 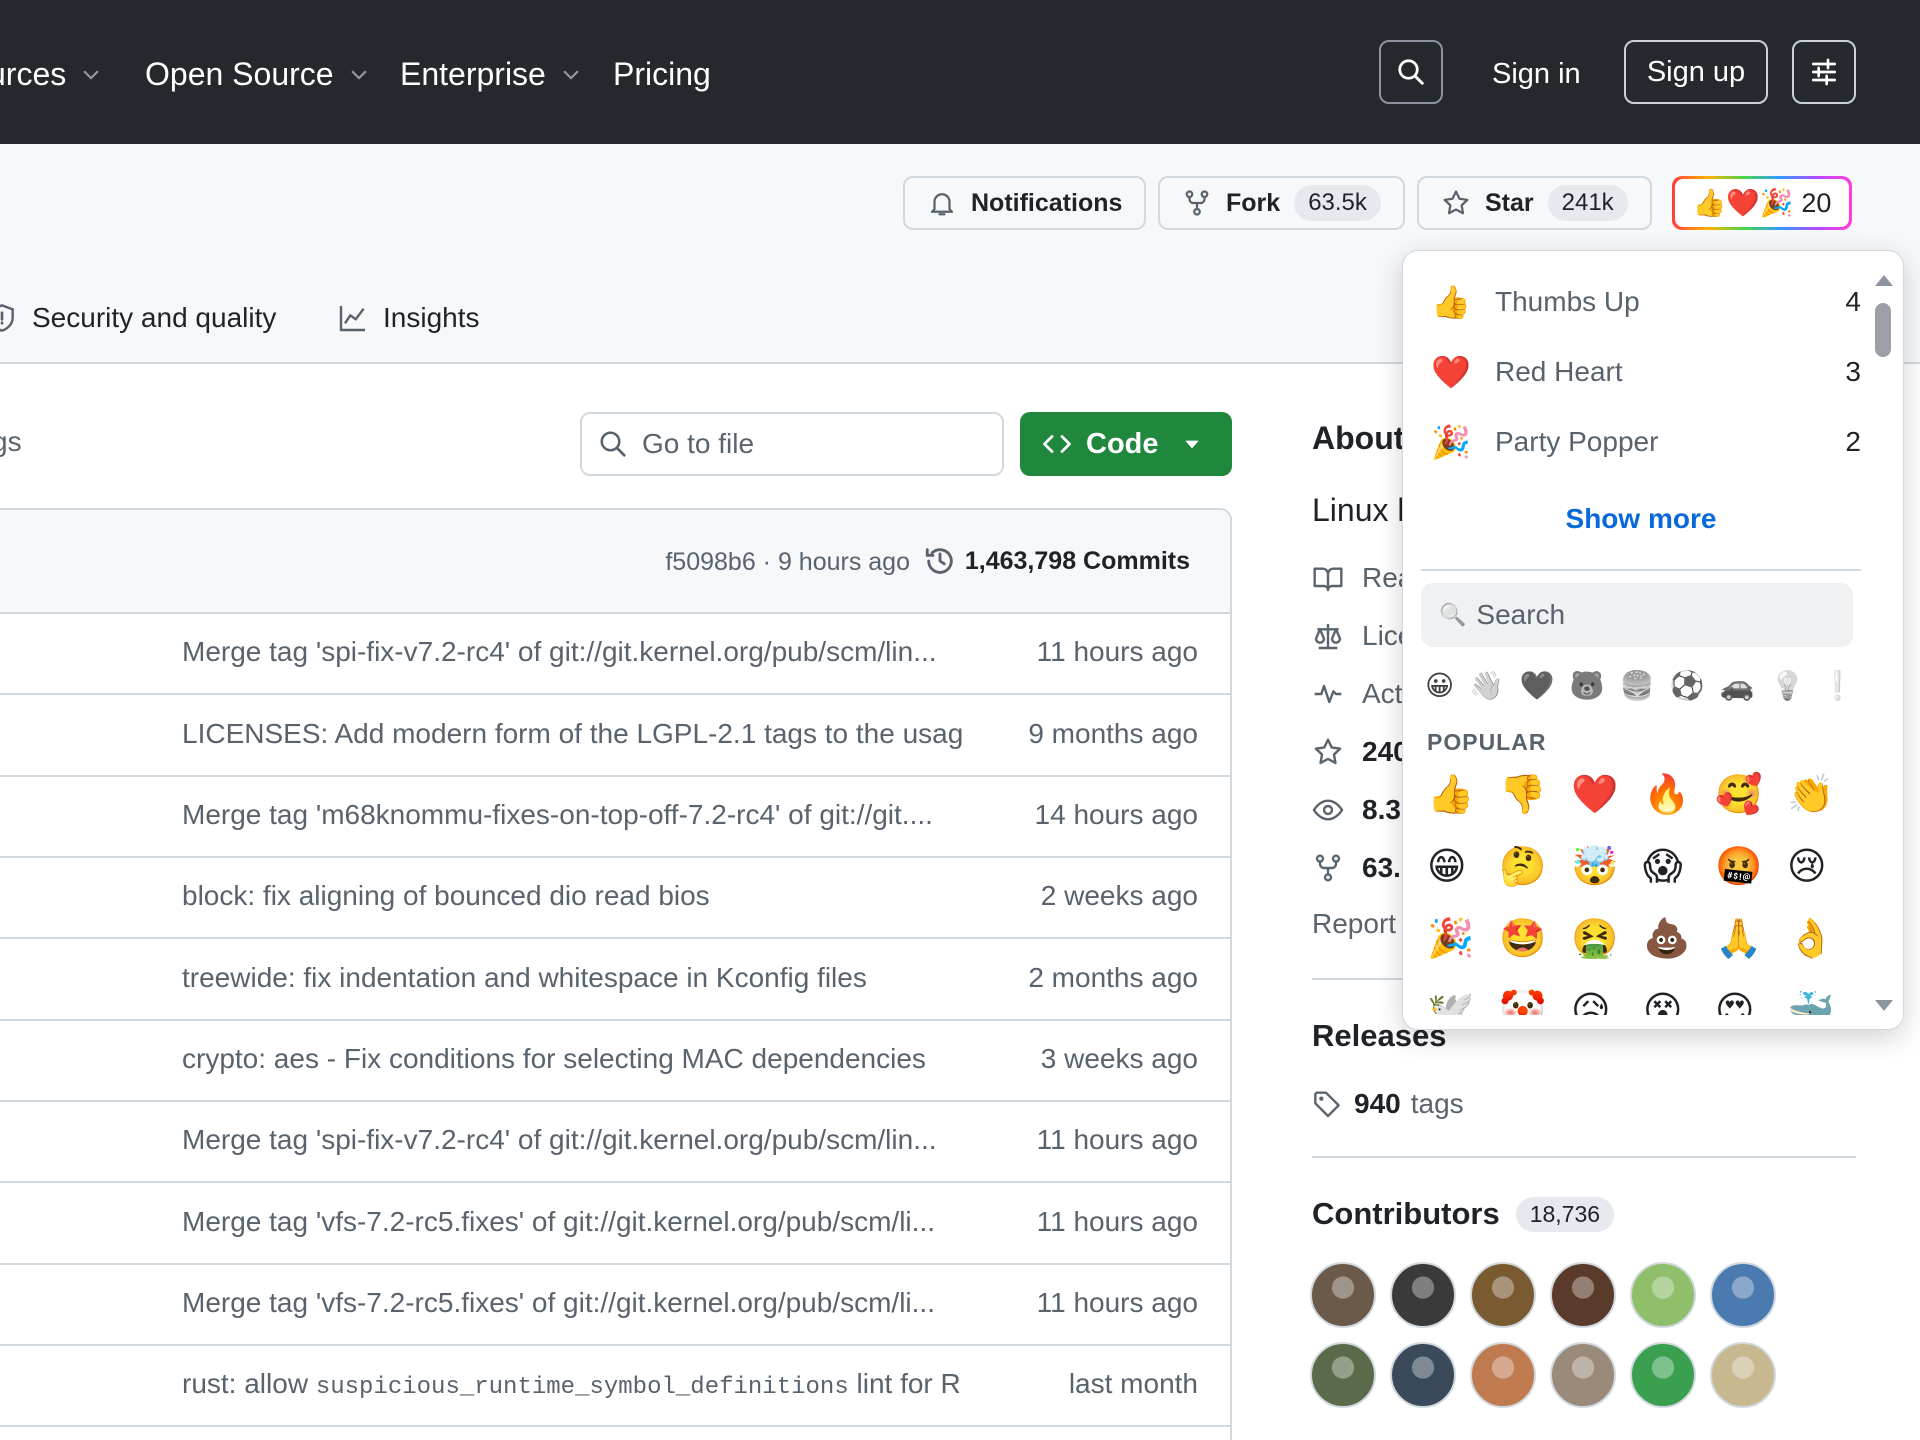 What do you see at coordinates (1837, 685) in the screenshot?
I see `emoji-category-tab: ❕` at bounding box center [1837, 685].